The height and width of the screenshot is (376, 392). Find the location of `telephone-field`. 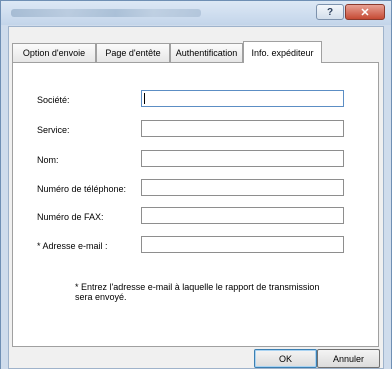

telephone-field is located at coordinates (242, 187).